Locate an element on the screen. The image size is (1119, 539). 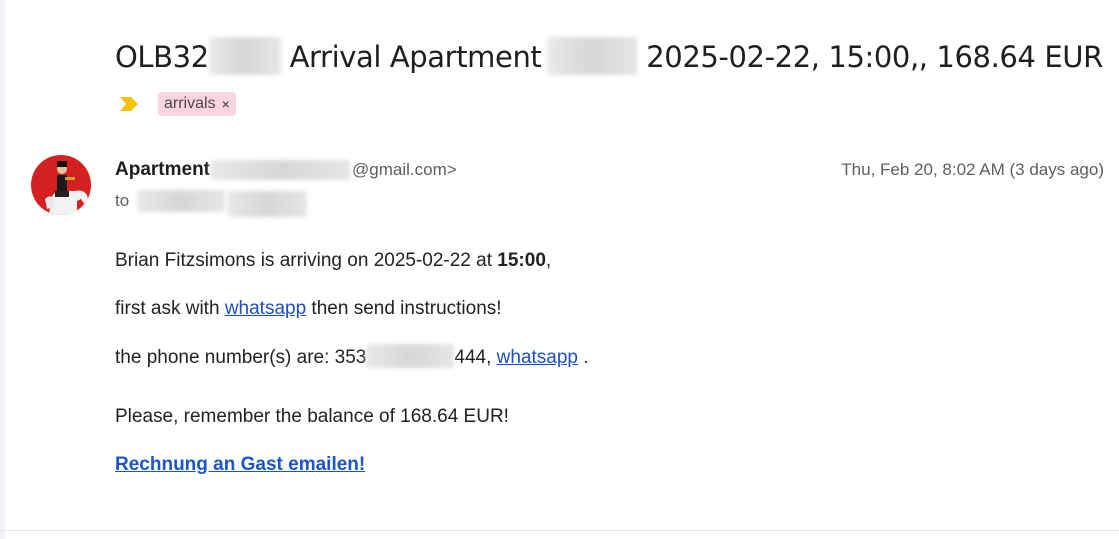
avatar-rider-icon is located at coordinates (61, 185).